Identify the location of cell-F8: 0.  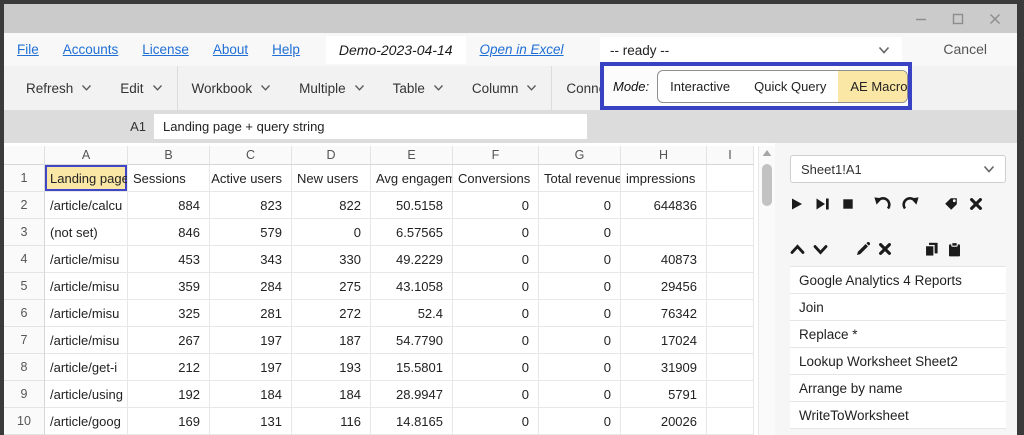
(496, 367).